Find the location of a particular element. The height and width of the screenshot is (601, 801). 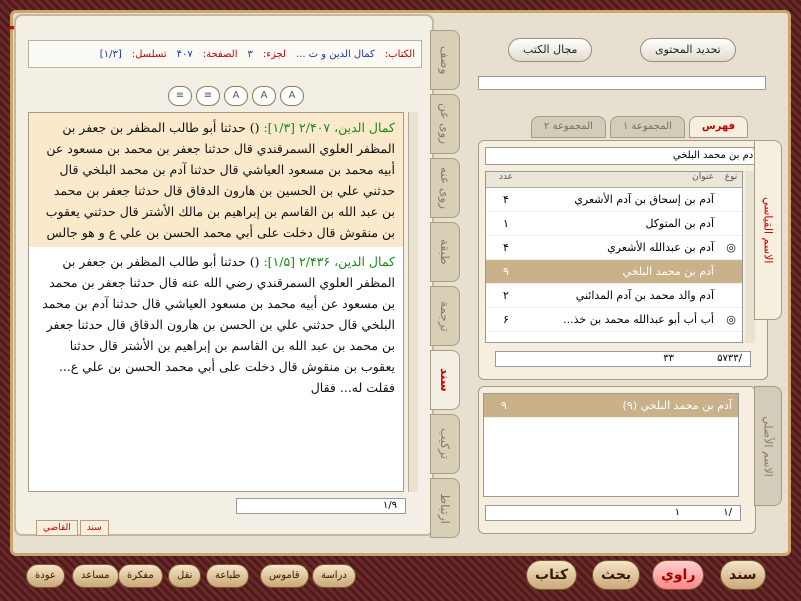

part-value: ۳ is located at coordinates (250, 54).